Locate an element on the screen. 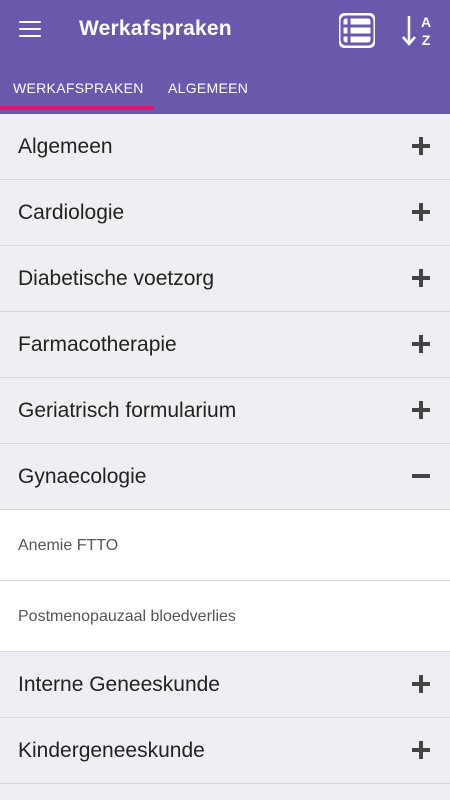 The image size is (450, 800). sub-item-postmenopauzaal-bloedverlies: Postmenopauzaal bloedverlies is located at coordinates (225, 616).